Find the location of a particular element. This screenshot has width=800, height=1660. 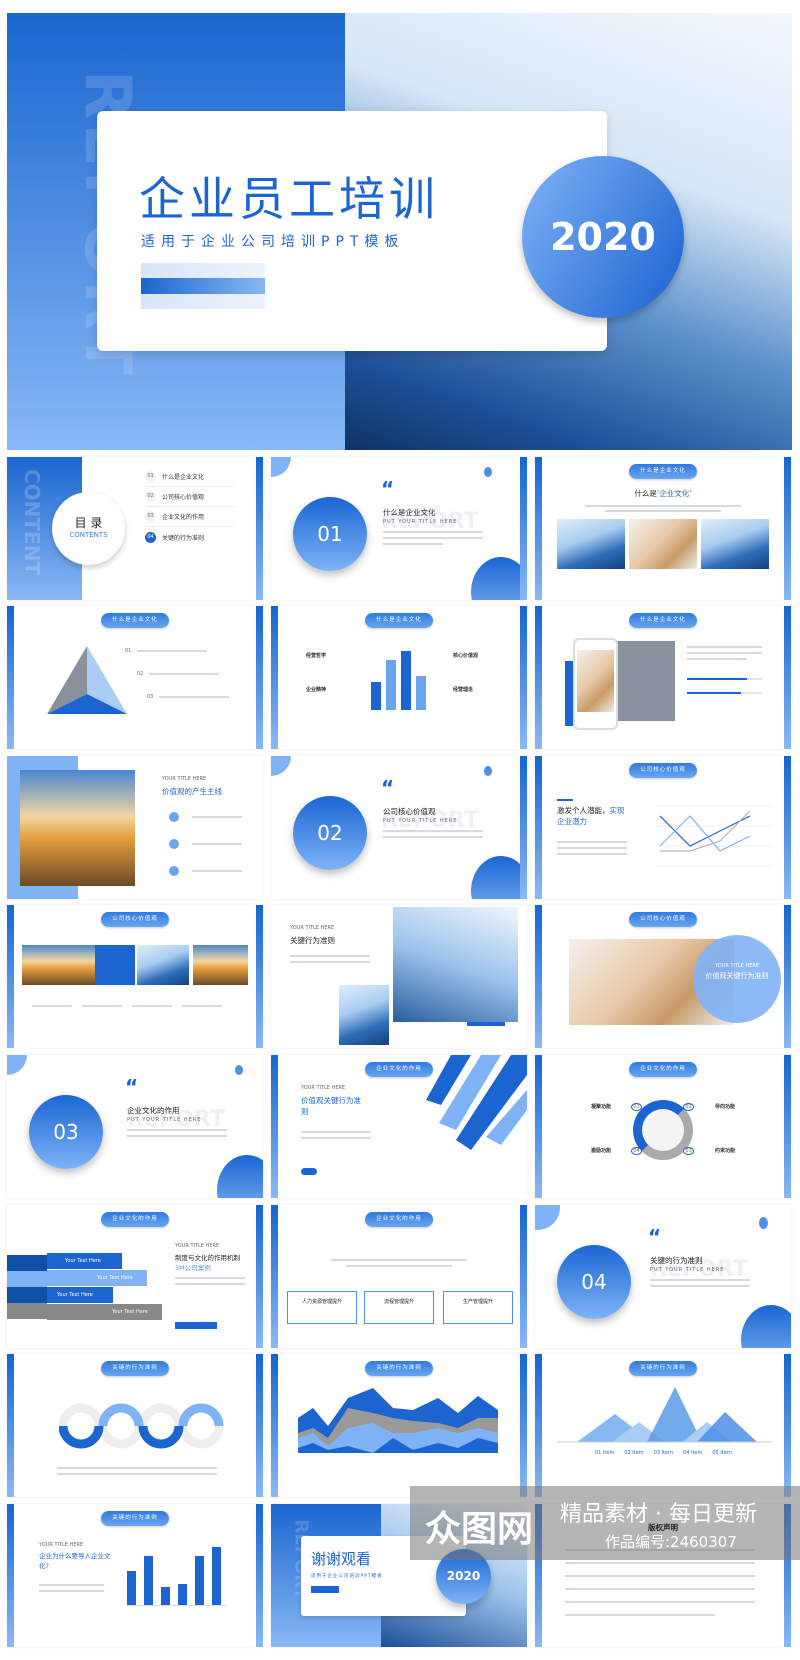

read-more-button is located at coordinates (309, 1171).